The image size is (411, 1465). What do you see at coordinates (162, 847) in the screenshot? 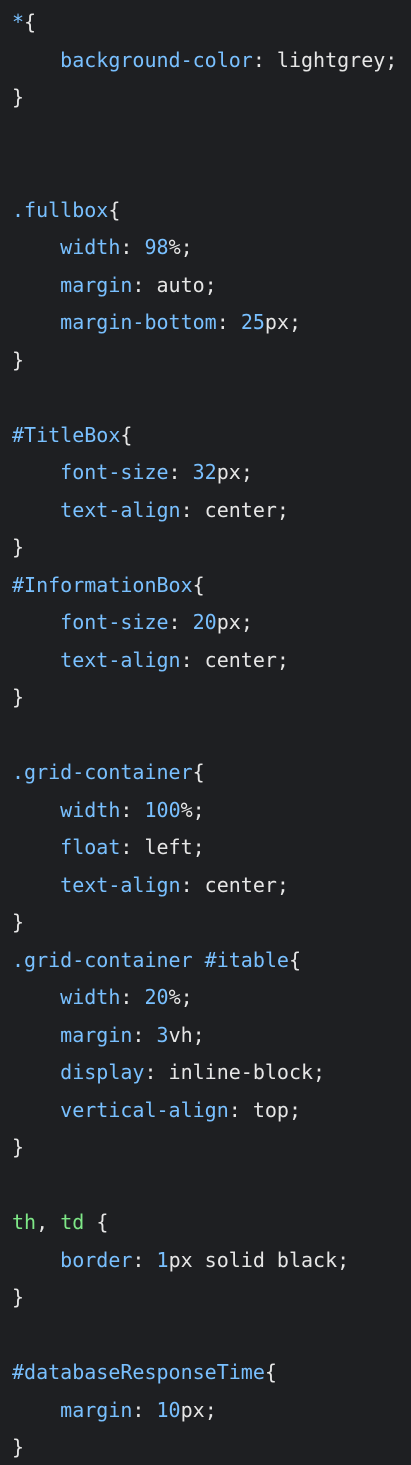
I see `code-token: : left;` at bounding box center [162, 847].